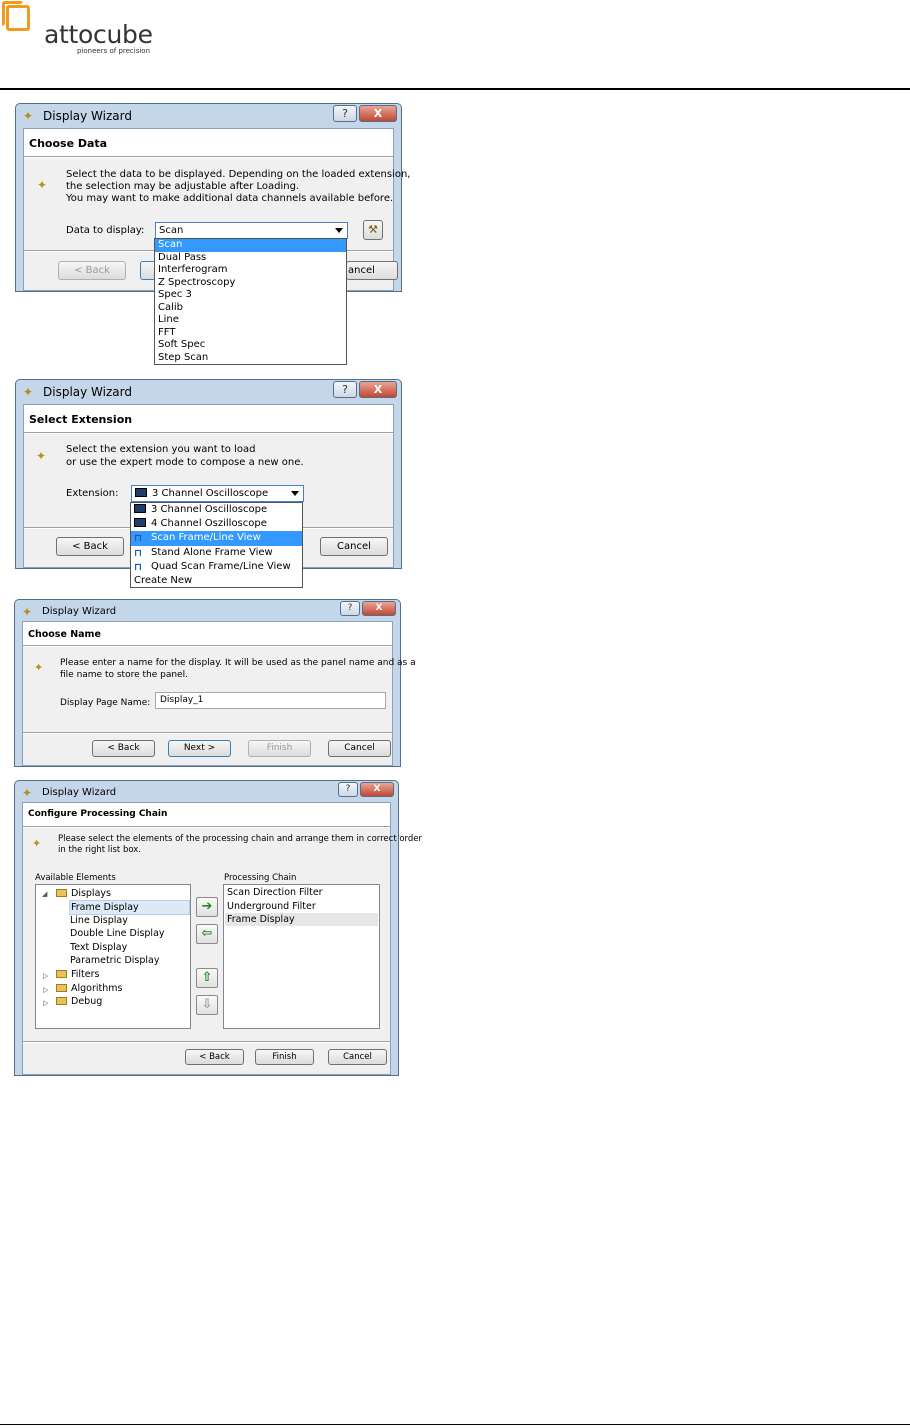 The width and height of the screenshot is (910, 1428). I want to click on move-up-button: ⇧, so click(207, 978).